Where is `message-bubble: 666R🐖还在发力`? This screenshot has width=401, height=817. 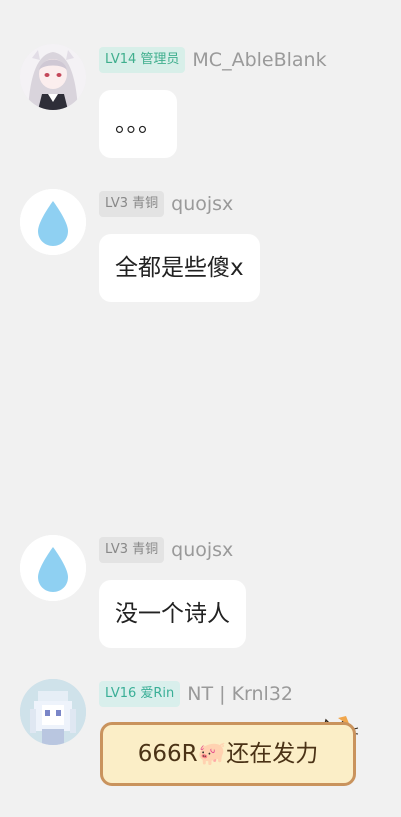
message-bubble: 666R🐖还在发力 is located at coordinates (228, 754).